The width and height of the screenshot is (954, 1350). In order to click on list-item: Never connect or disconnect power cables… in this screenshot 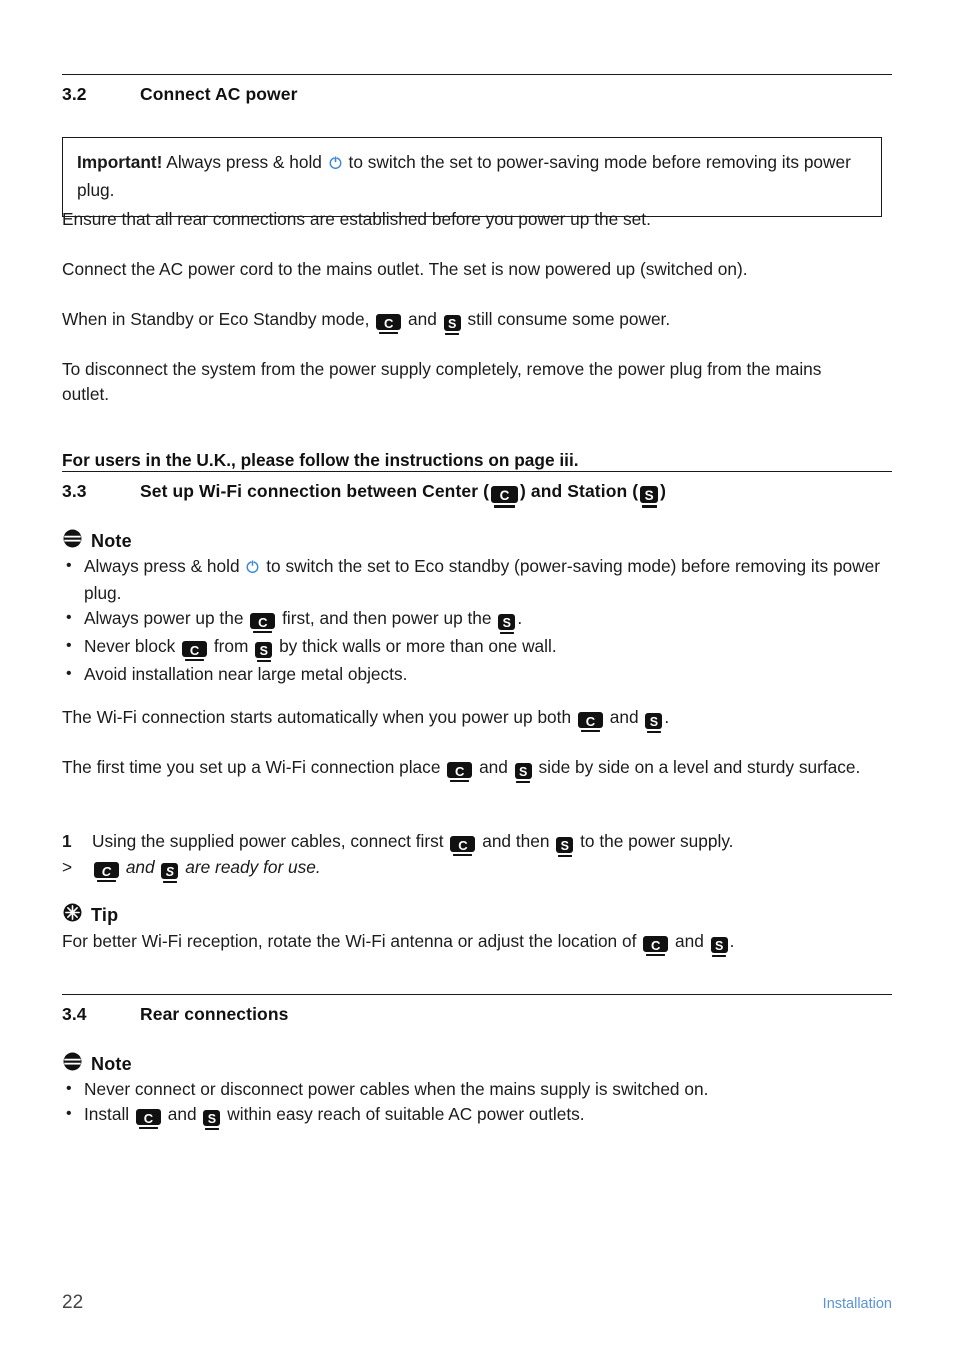, I will do `click(482, 1089)`.